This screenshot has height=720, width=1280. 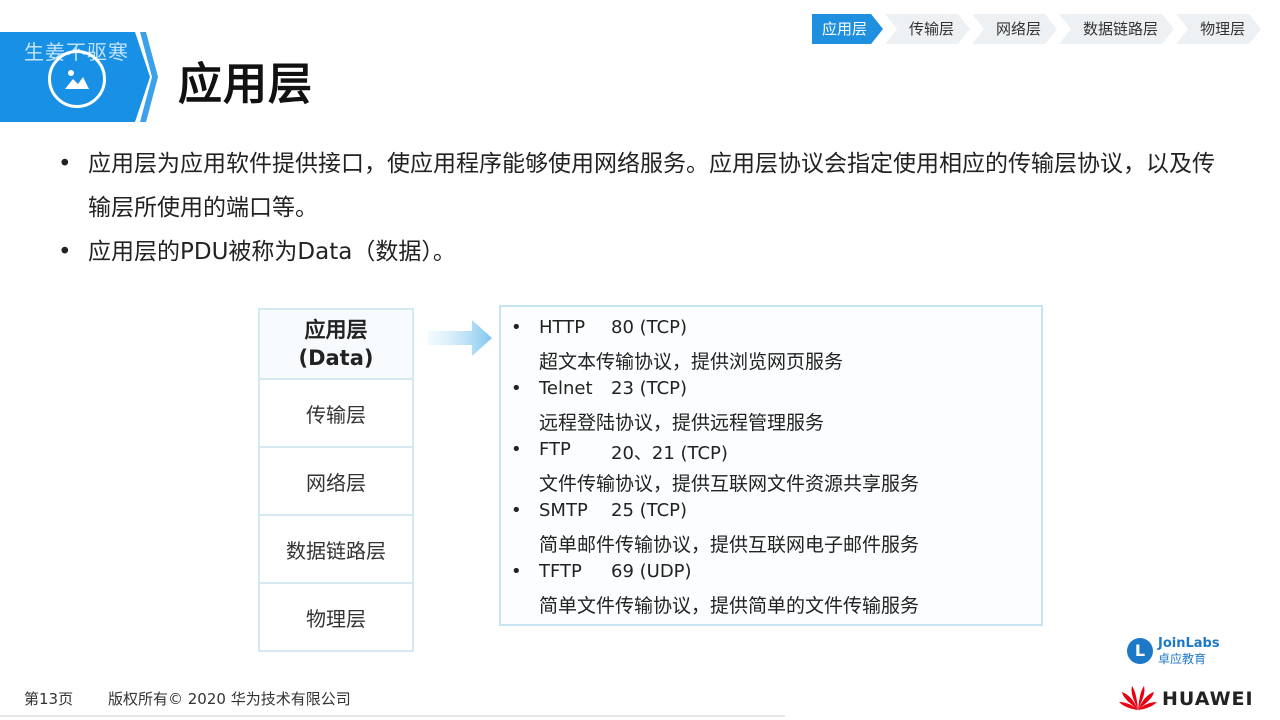 I want to click on huawei-wordmark: HUAWEI, so click(x=1208, y=699).